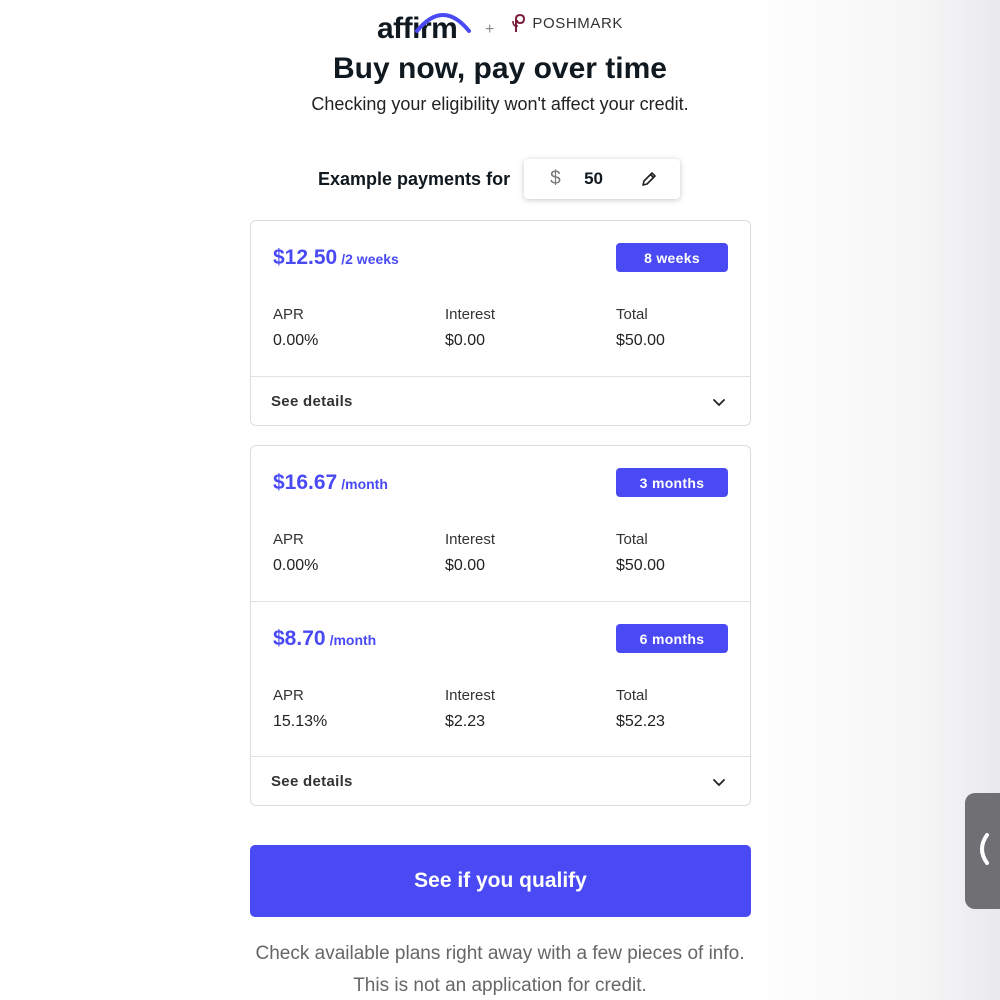  What do you see at coordinates (490, 29) in the screenshot?
I see `plus-sign: +` at bounding box center [490, 29].